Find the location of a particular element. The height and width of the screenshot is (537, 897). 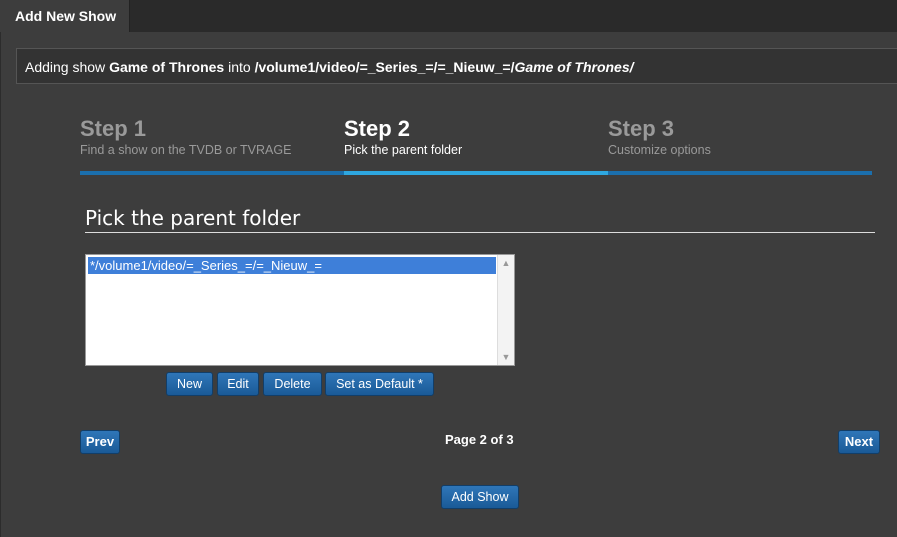

step-1: Step 1 Find a show on the TVDB or TVRAGE is located at coordinates (212, 145).